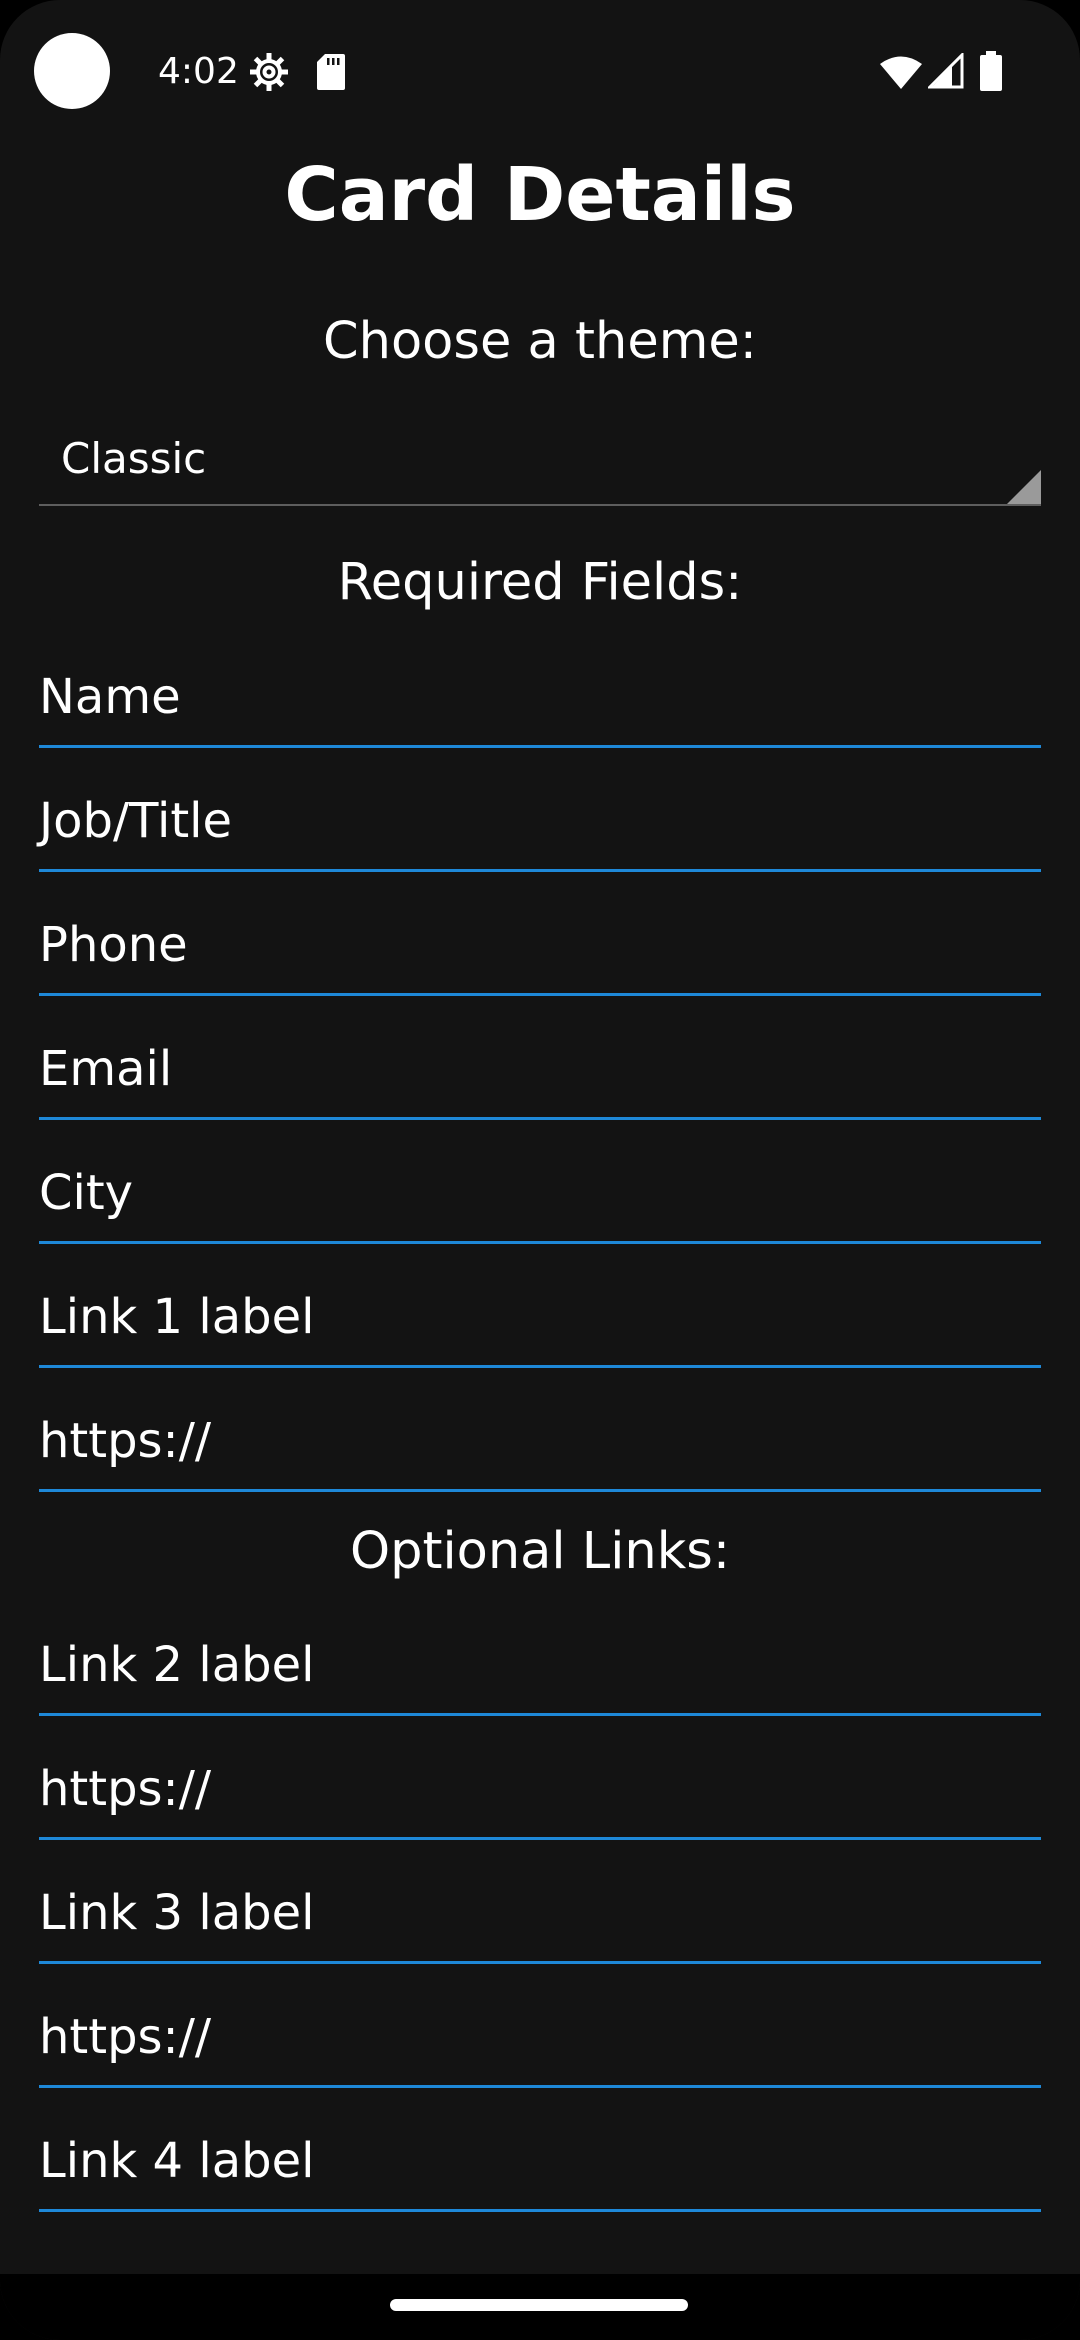 This screenshot has height=2340, width=1080. What do you see at coordinates (540, 1326) in the screenshot?
I see `link1-label-field: Link 1 label` at bounding box center [540, 1326].